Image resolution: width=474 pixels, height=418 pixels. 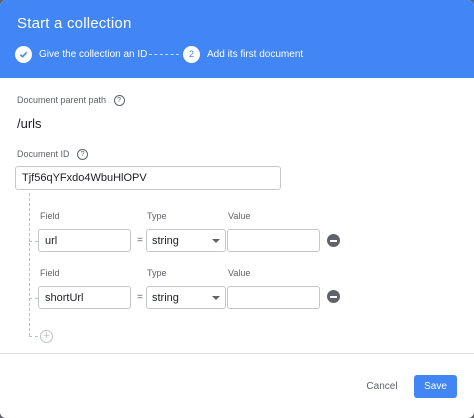 What do you see at coordinates (164, 54) in the screenshot?
I see `step-connector` at bounding box center [164, 54].